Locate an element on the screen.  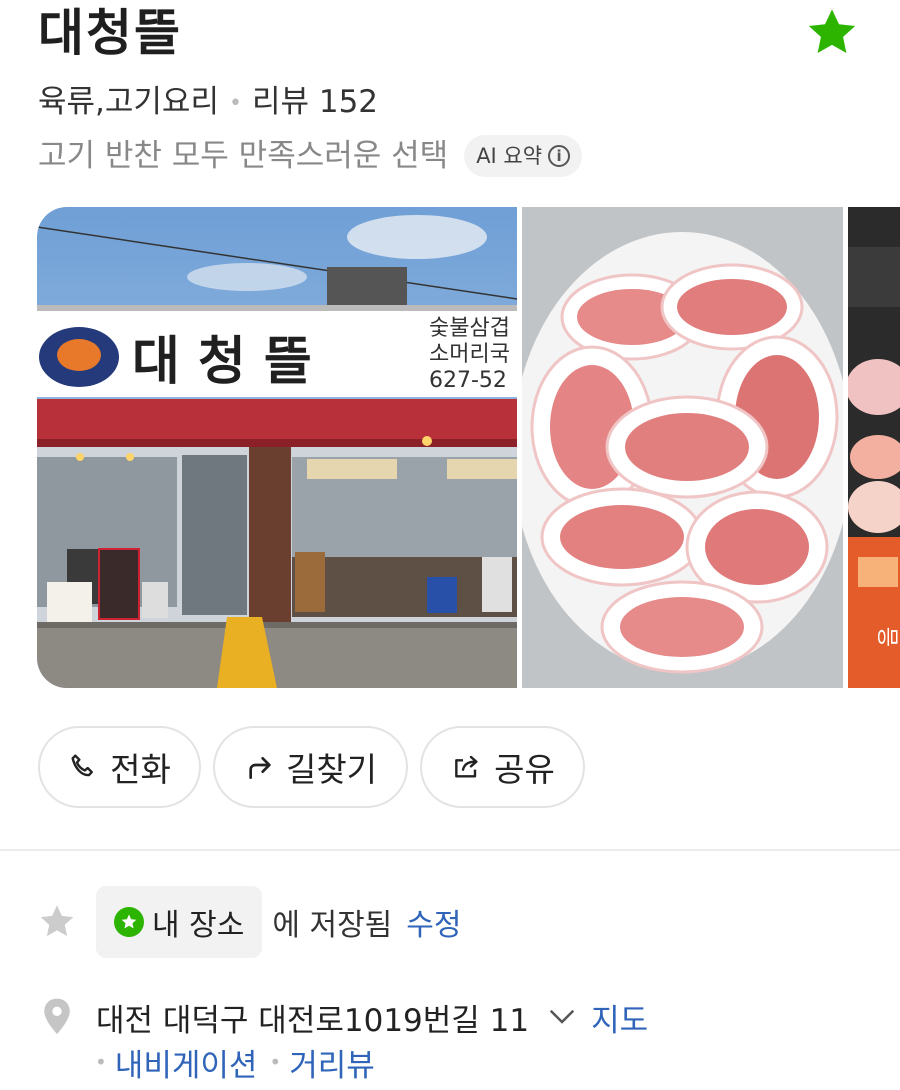
map-link: 지도 is located at coordinates (619, 1017).